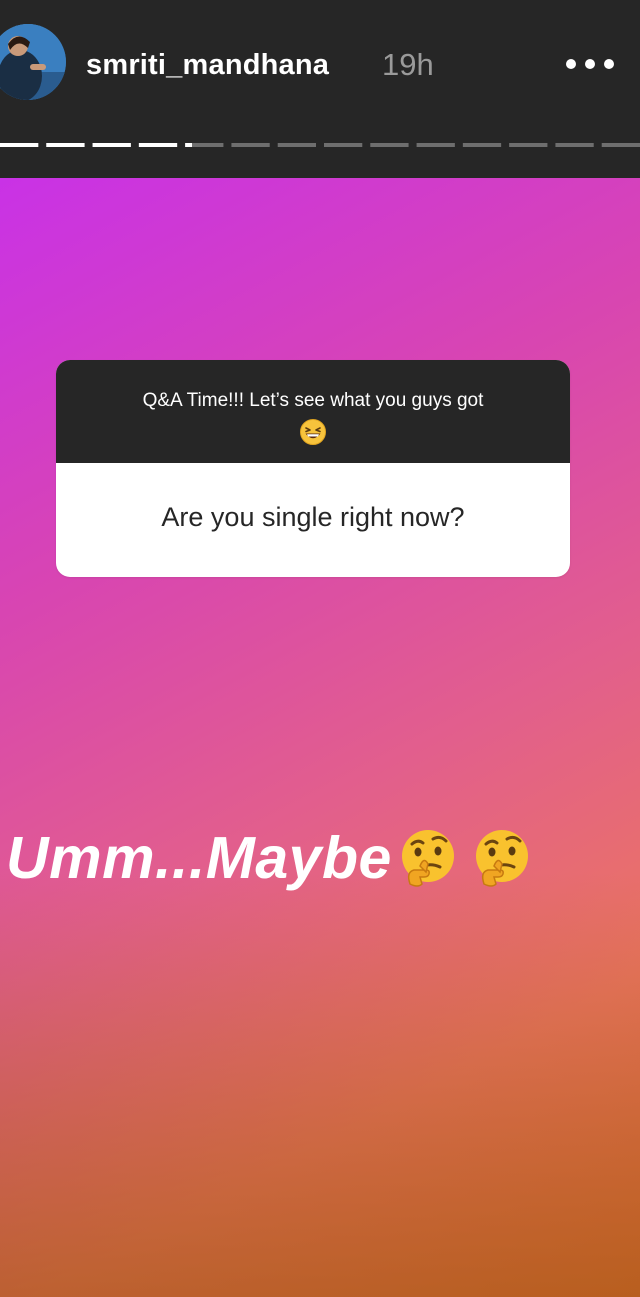 The width and height of the screenshot is (640, 1297). What do you see at coordinates (313, 432) in the screenshot?
I see `grinning-squinting-face-icon` at bounding box center [313, 432].